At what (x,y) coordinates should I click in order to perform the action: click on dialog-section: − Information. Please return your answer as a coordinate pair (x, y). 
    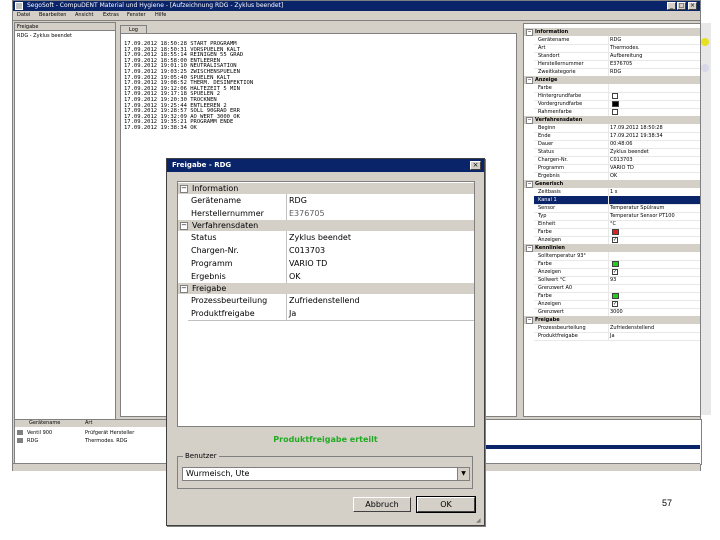
    Looking at the image, I should click on (326, 188).